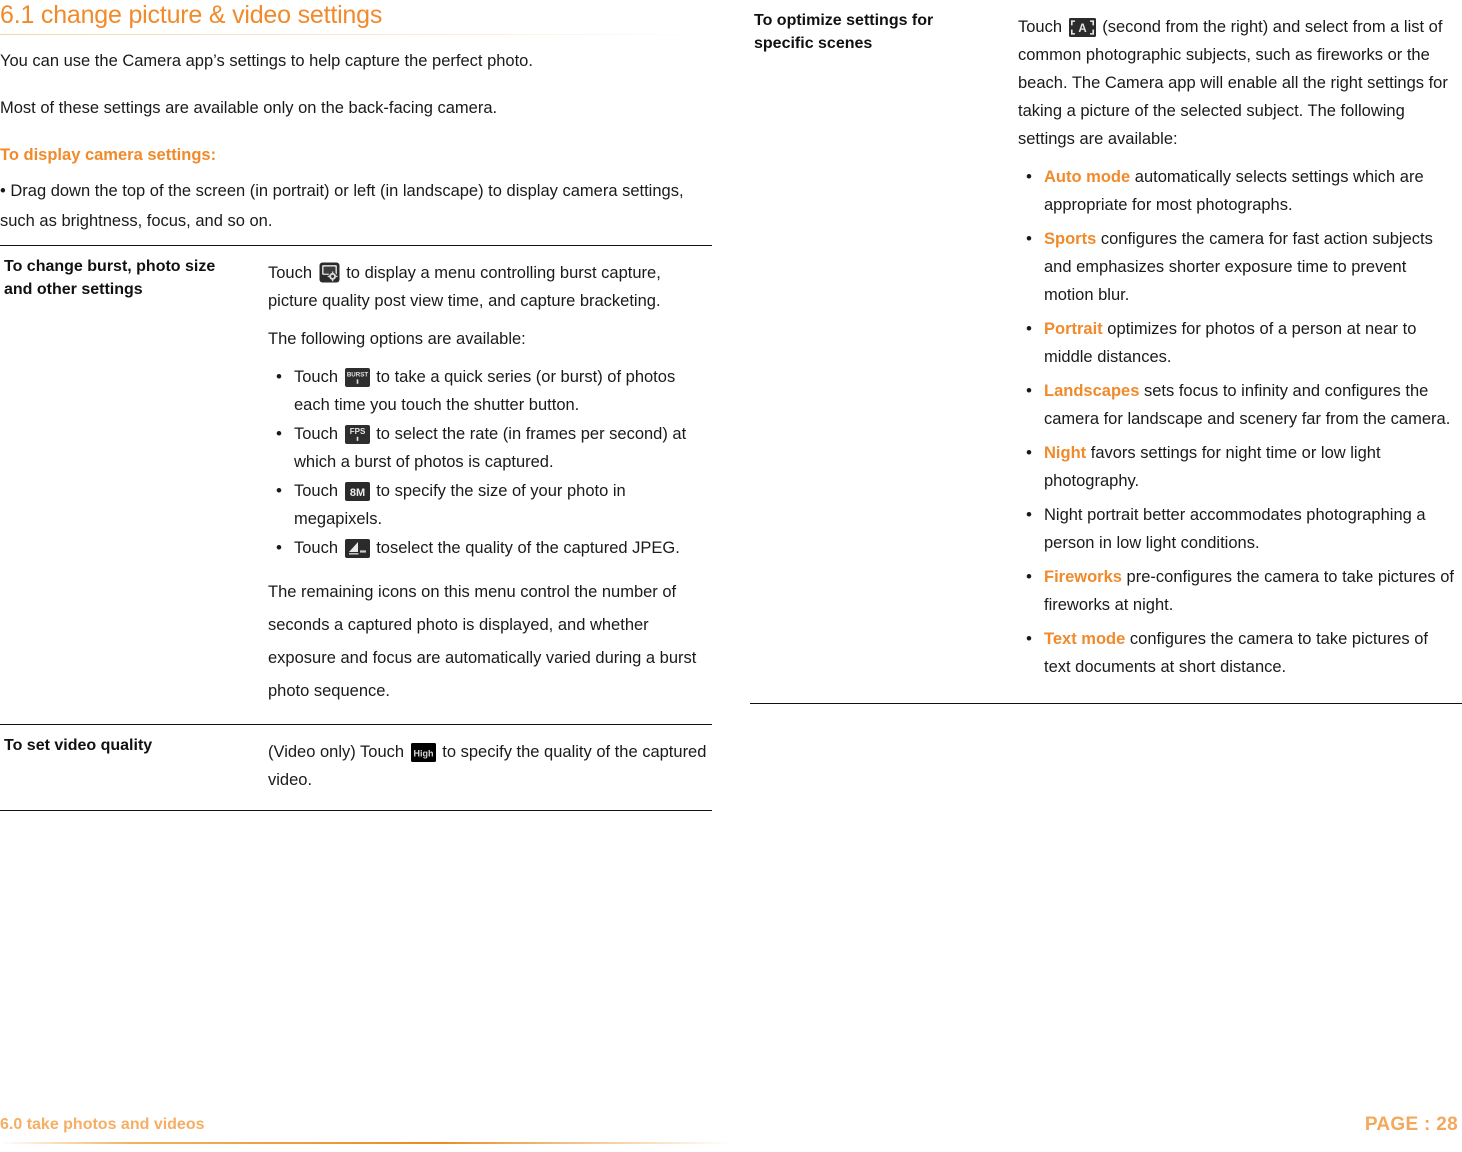  I want to click on svg-text: FPS, so click(357, 431).